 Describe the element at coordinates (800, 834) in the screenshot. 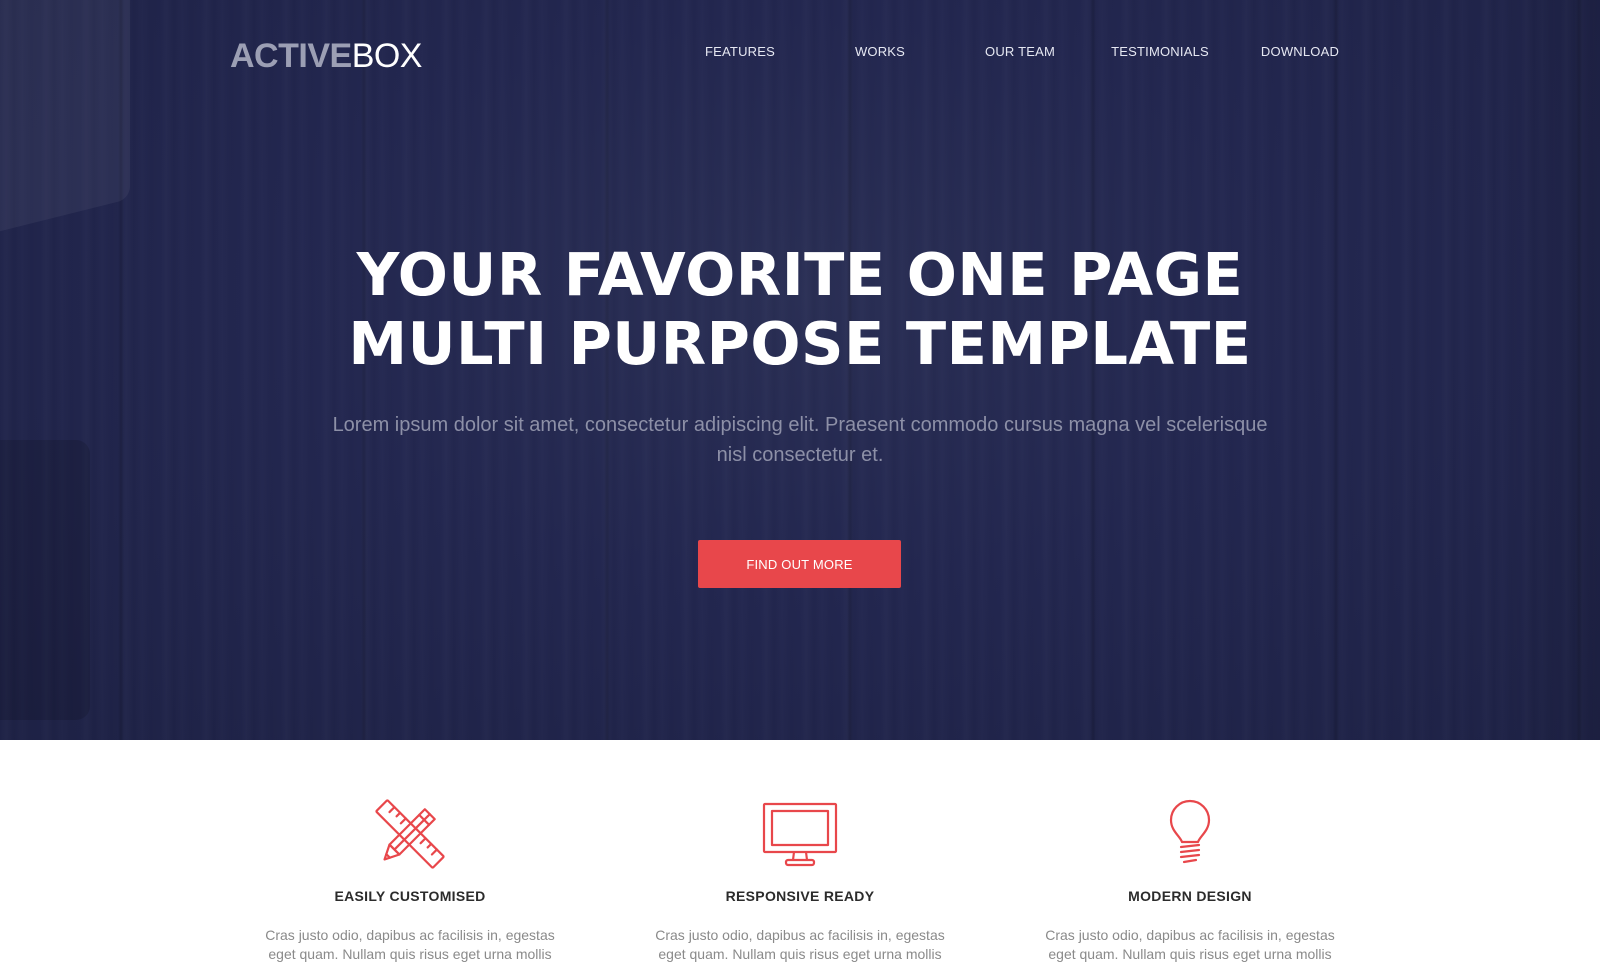

I see `monitor-icon` at that location.